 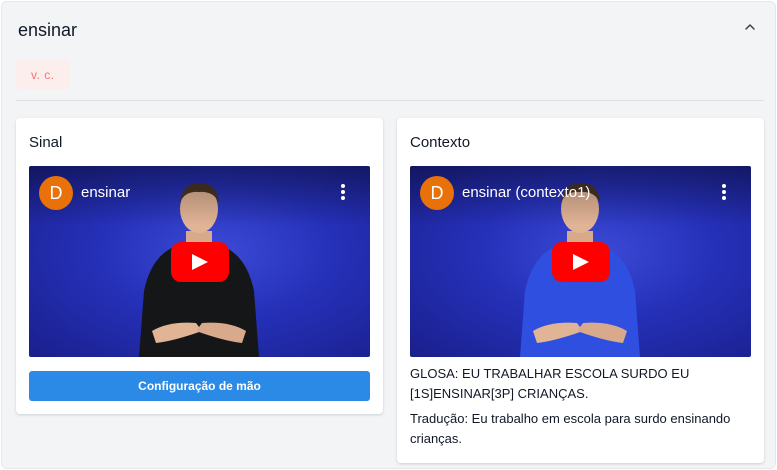 What do you see at coordinates (199, 386) in the screenshot?
I see `hand-config-button: Configuração de mão` at bounding box center [199, 386].